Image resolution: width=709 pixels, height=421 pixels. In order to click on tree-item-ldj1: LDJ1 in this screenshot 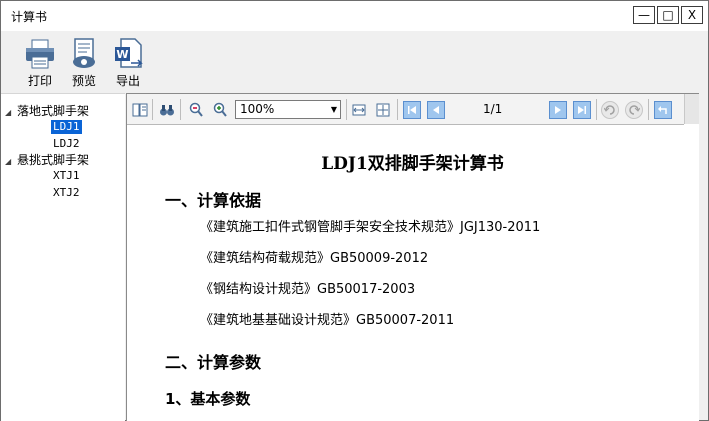, I will do `click(66, 127)`.